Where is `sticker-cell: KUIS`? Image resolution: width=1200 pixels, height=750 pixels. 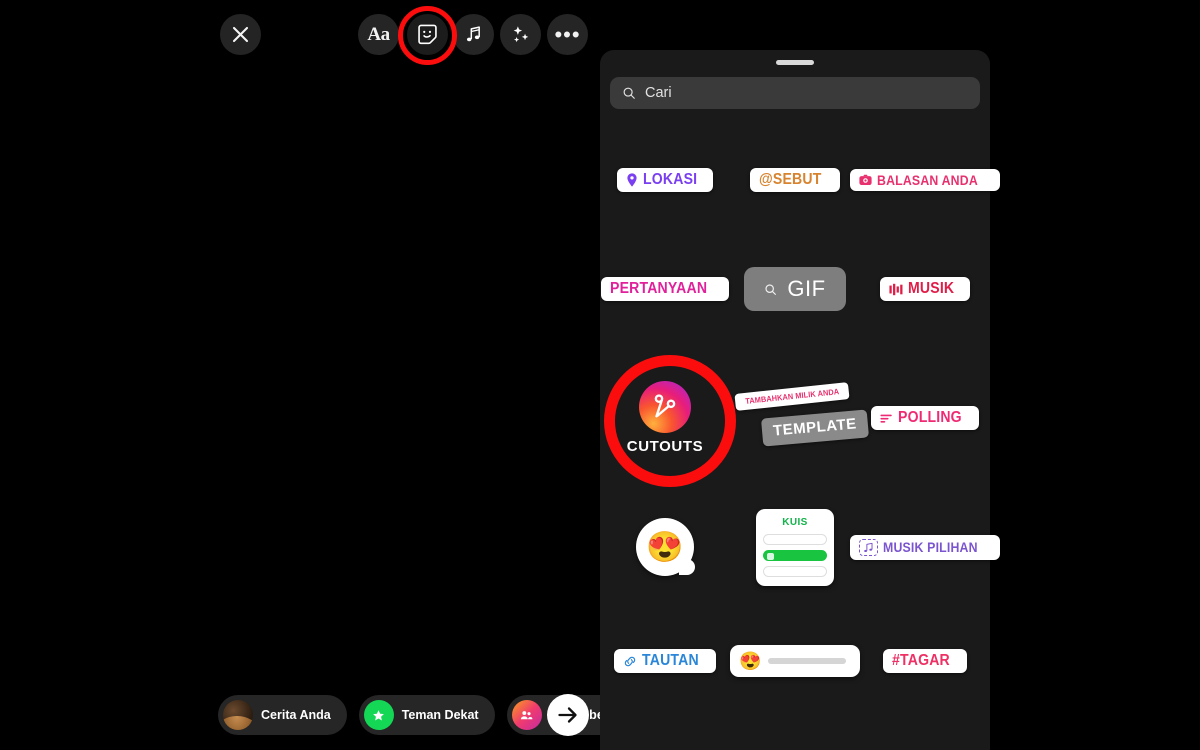 sticker-cell: KUIS is located at coordinates (795, 547).